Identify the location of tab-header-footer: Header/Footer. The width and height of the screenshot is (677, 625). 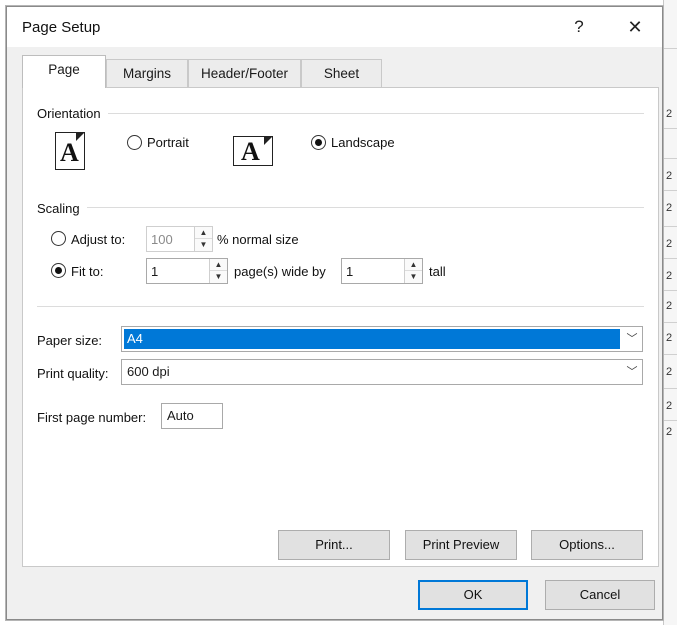
(244, 73).